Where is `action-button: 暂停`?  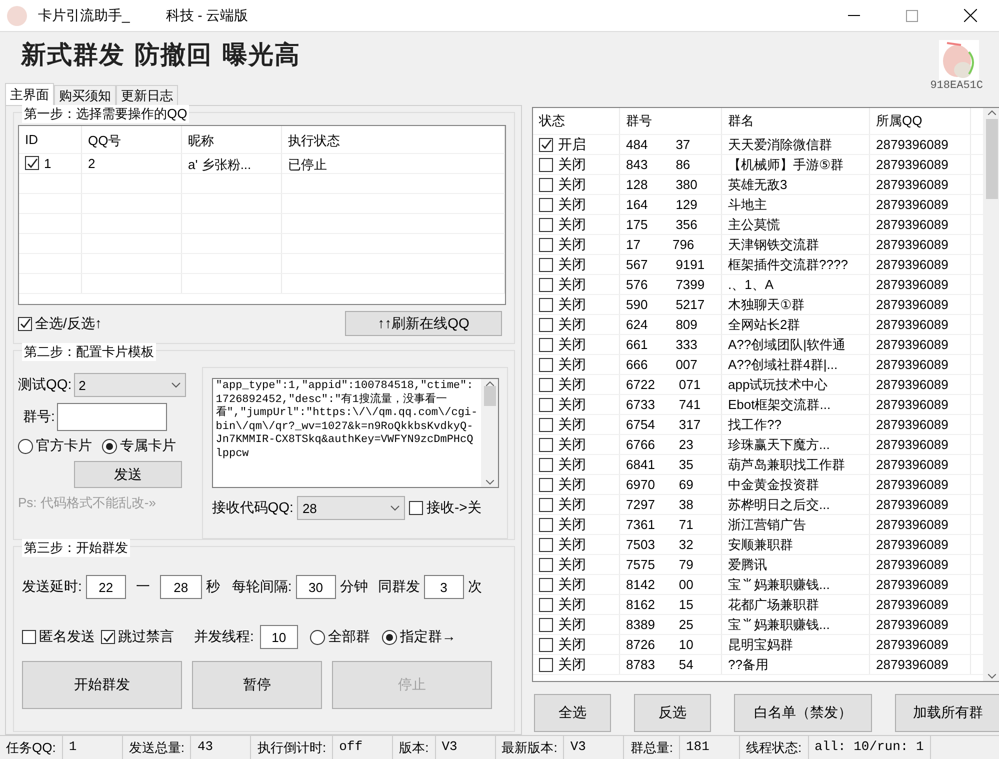 action-button: 暂停 is located at coordinates (257, 685).